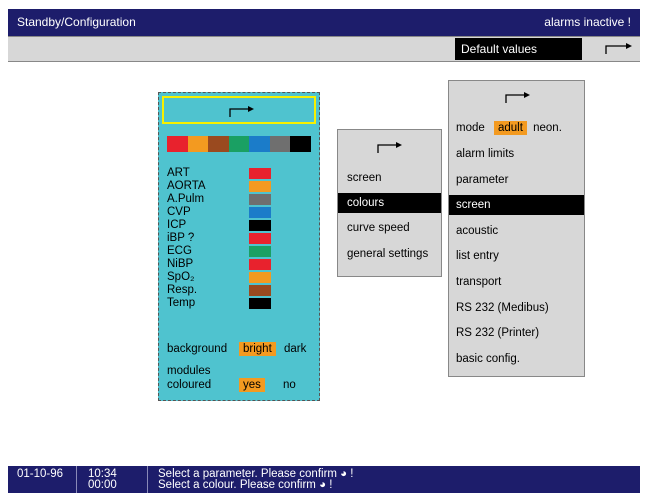  Describe the element at coordinates (516, 180) in the screenshot. I see `menu-item-parameter: parameter` at that location.